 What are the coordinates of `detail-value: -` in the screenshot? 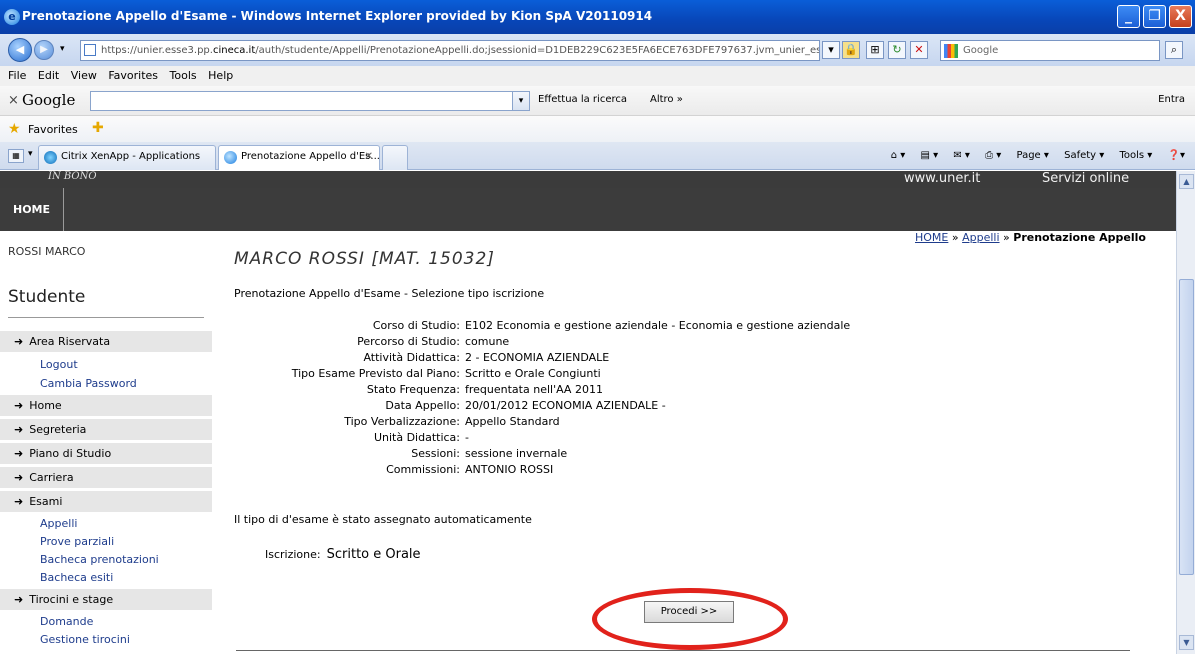 It's located at (467, 437).